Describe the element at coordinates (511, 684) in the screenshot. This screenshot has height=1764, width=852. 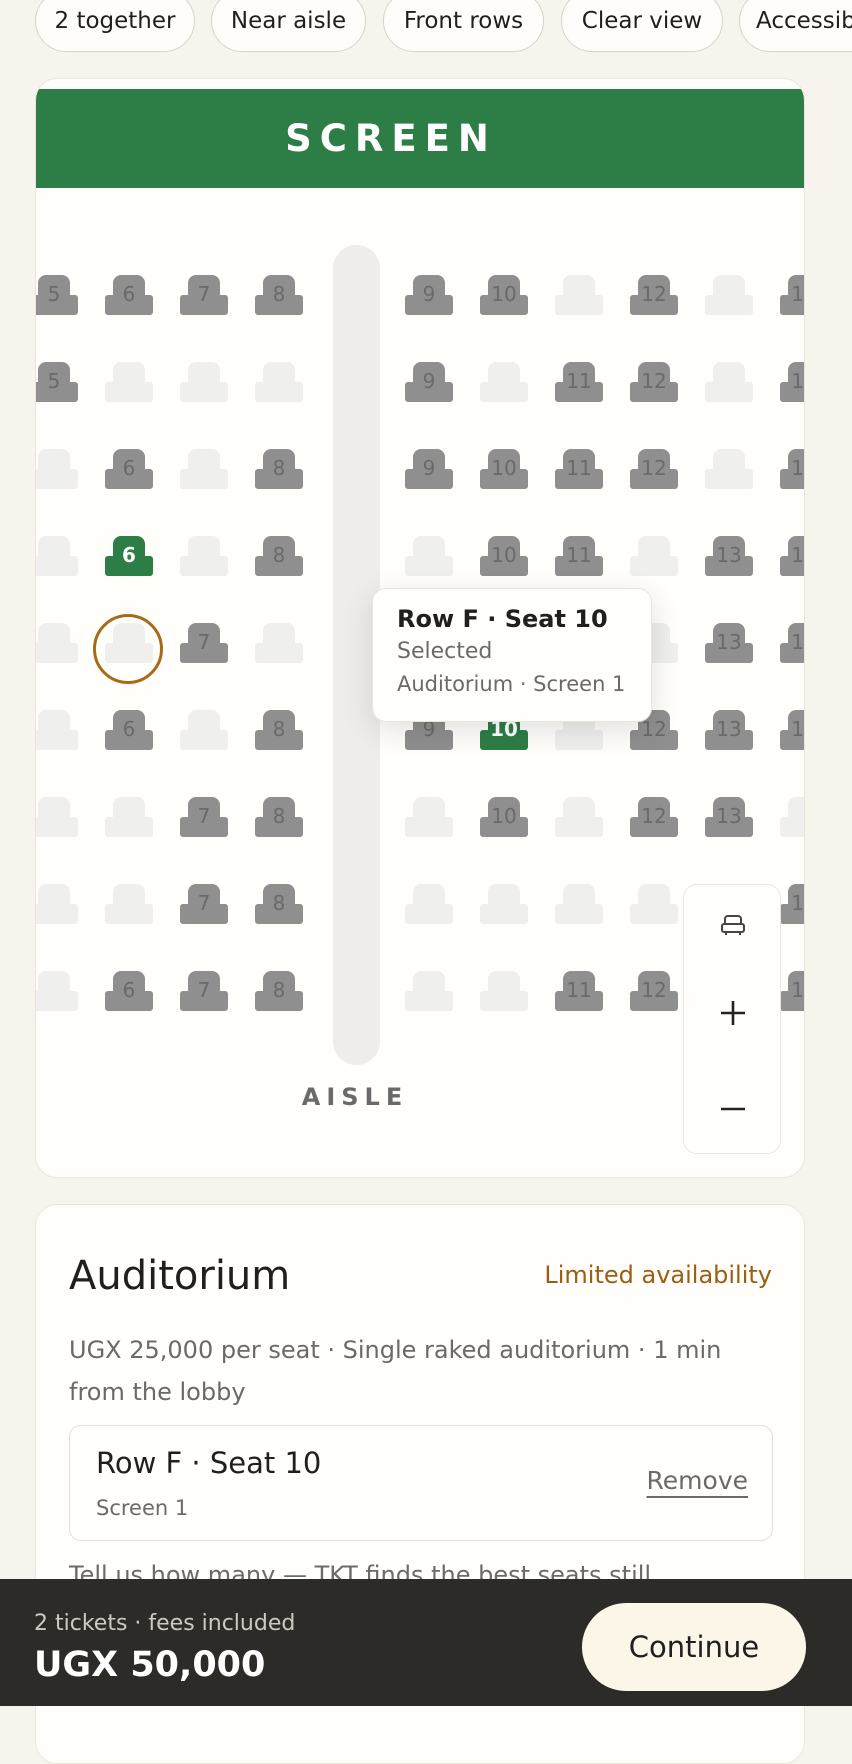
I see `tooltip-location: Auditorium · Screen 1` at that location.